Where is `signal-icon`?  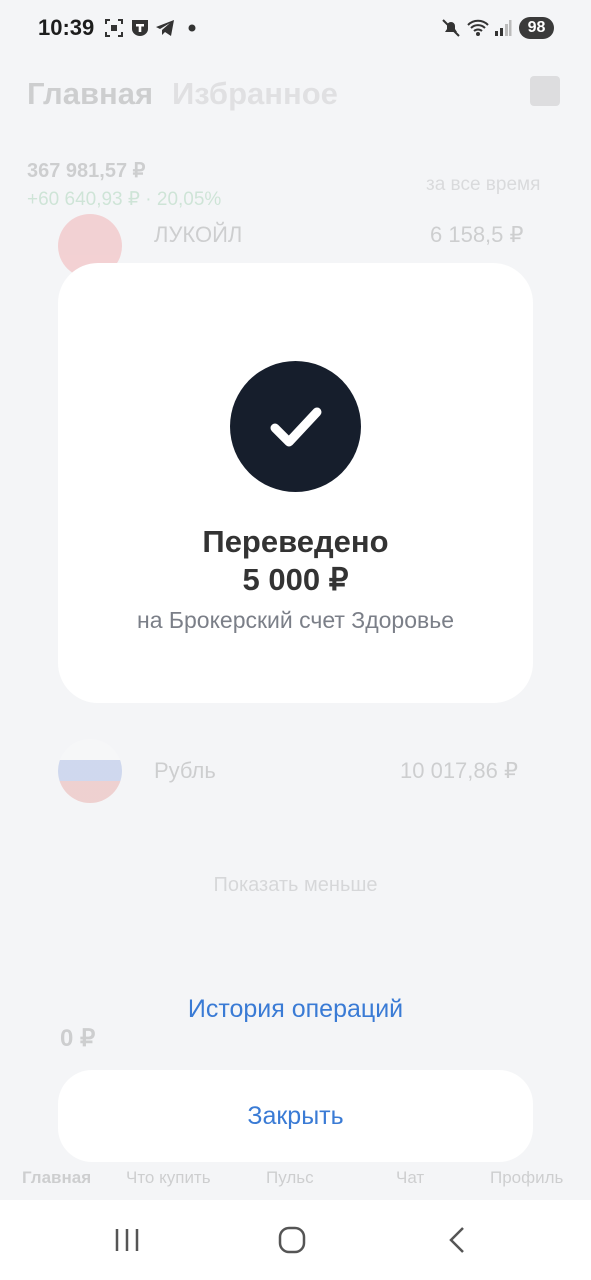 signal-icon is located at coordinates (503, 28).